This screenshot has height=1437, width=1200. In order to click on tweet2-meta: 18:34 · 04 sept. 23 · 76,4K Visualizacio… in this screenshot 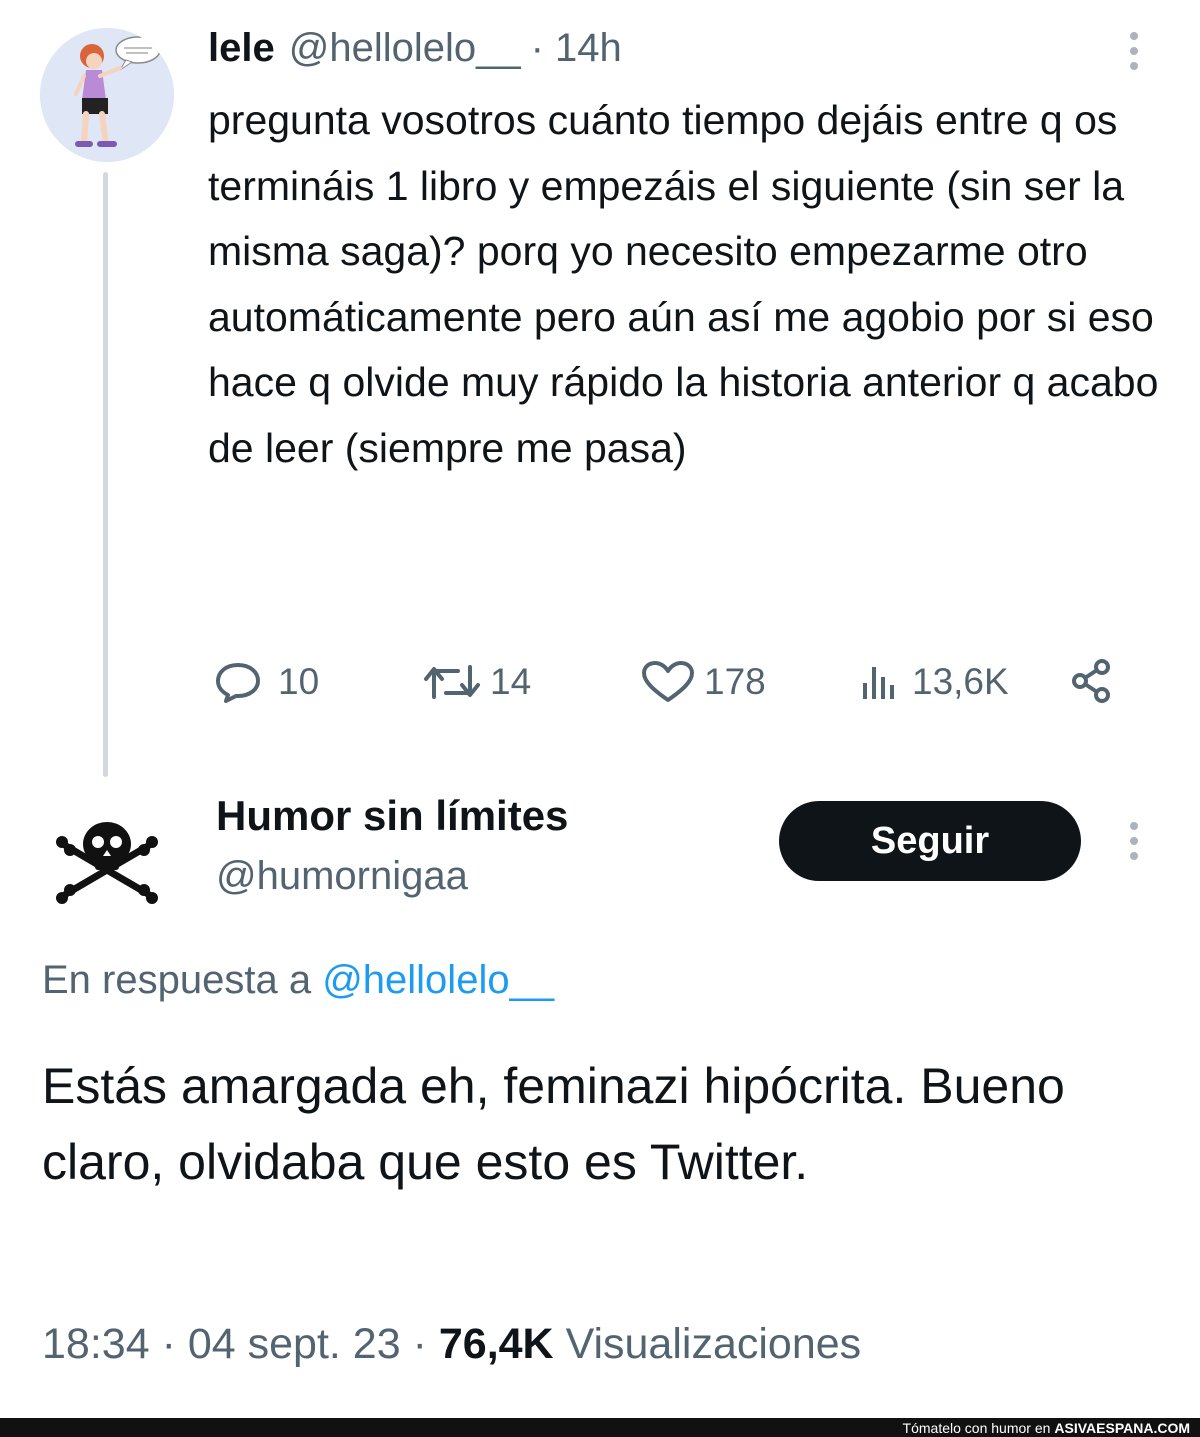, I will do `click(451, 1344)`.